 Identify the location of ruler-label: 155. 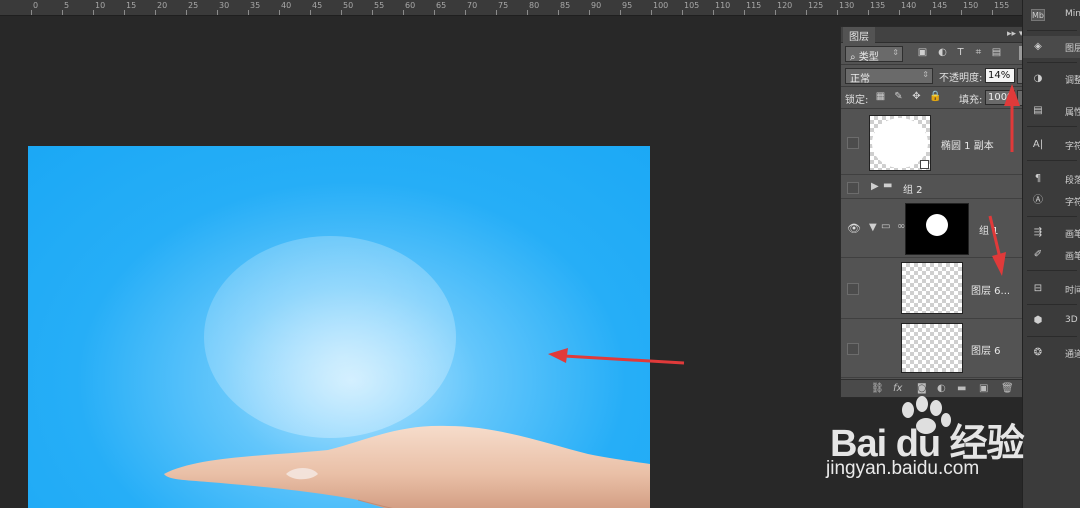
(1002, 5).